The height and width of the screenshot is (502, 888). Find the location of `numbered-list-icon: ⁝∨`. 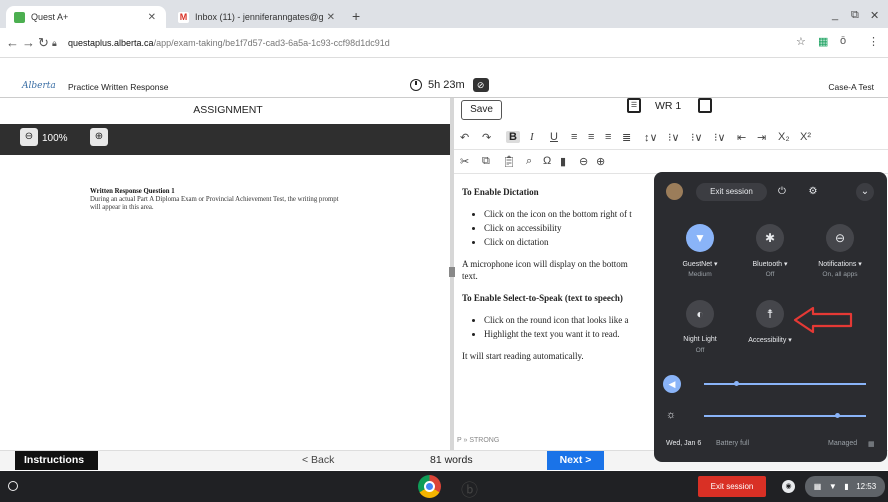

numbered-list-icon: ⁝∨ is located at coordinates (674, 137).